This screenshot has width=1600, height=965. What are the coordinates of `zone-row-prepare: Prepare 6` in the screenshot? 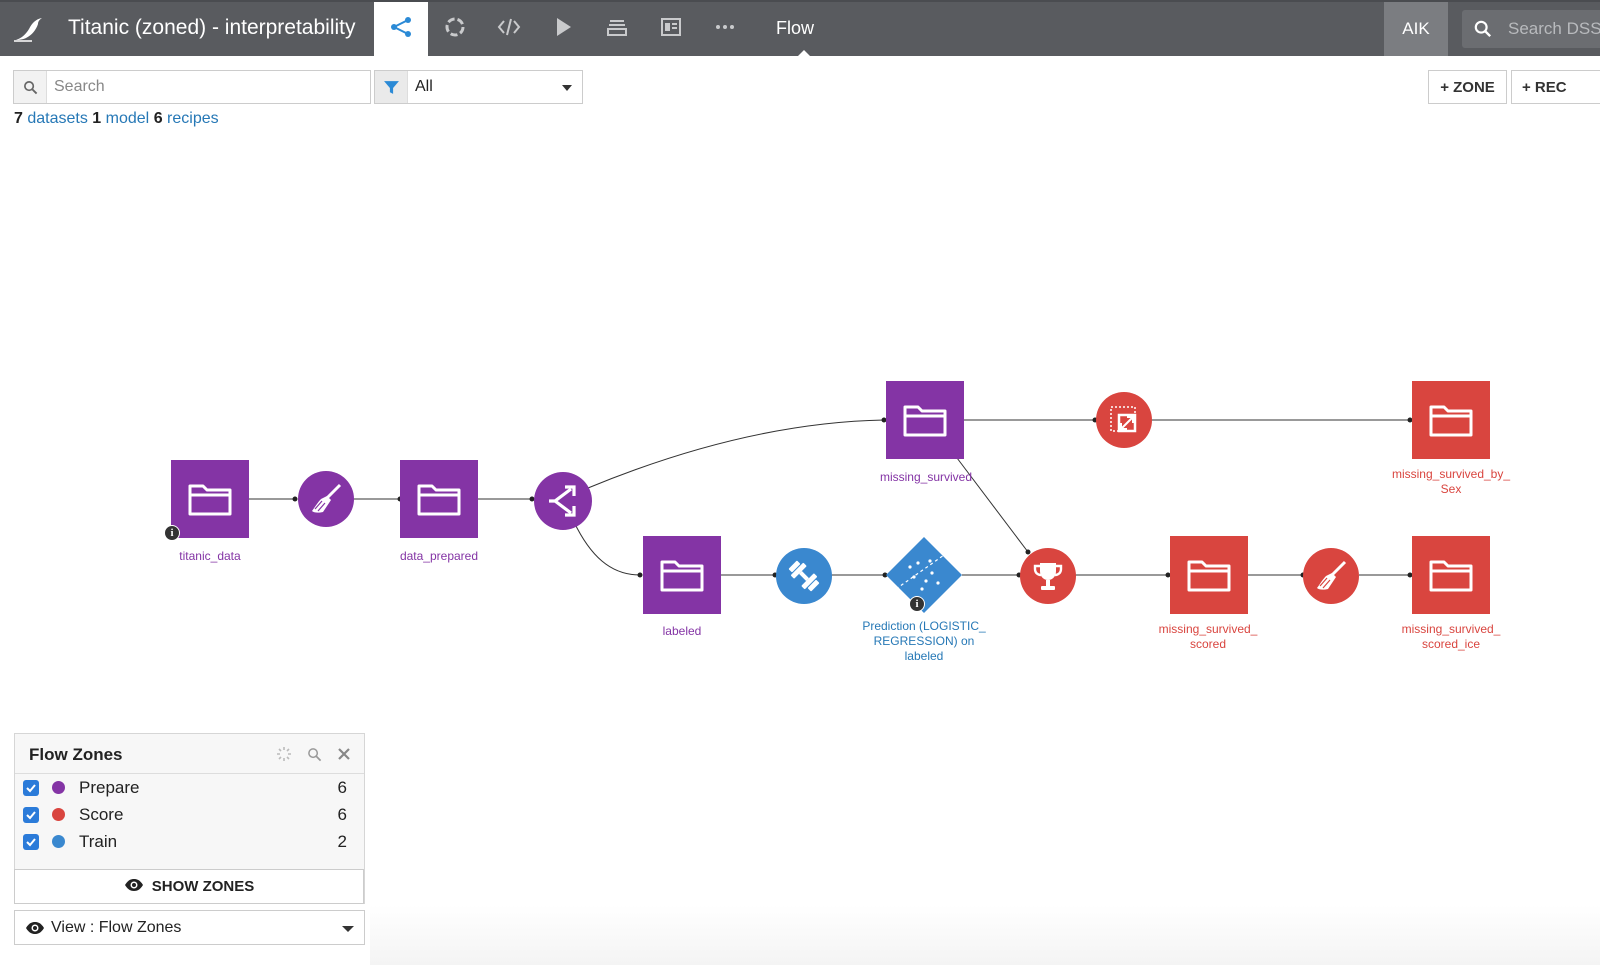 It's located at (189, 787).